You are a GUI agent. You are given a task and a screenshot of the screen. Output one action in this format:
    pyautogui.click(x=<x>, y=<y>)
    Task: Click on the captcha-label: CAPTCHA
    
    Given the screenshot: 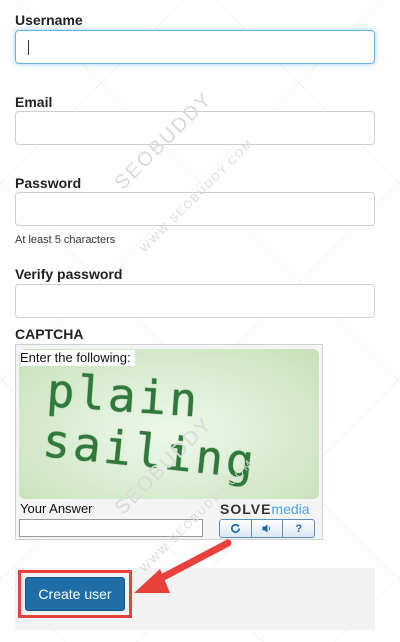 What is the action you would take?
    pyautogui.click(x=49, y=334)
    